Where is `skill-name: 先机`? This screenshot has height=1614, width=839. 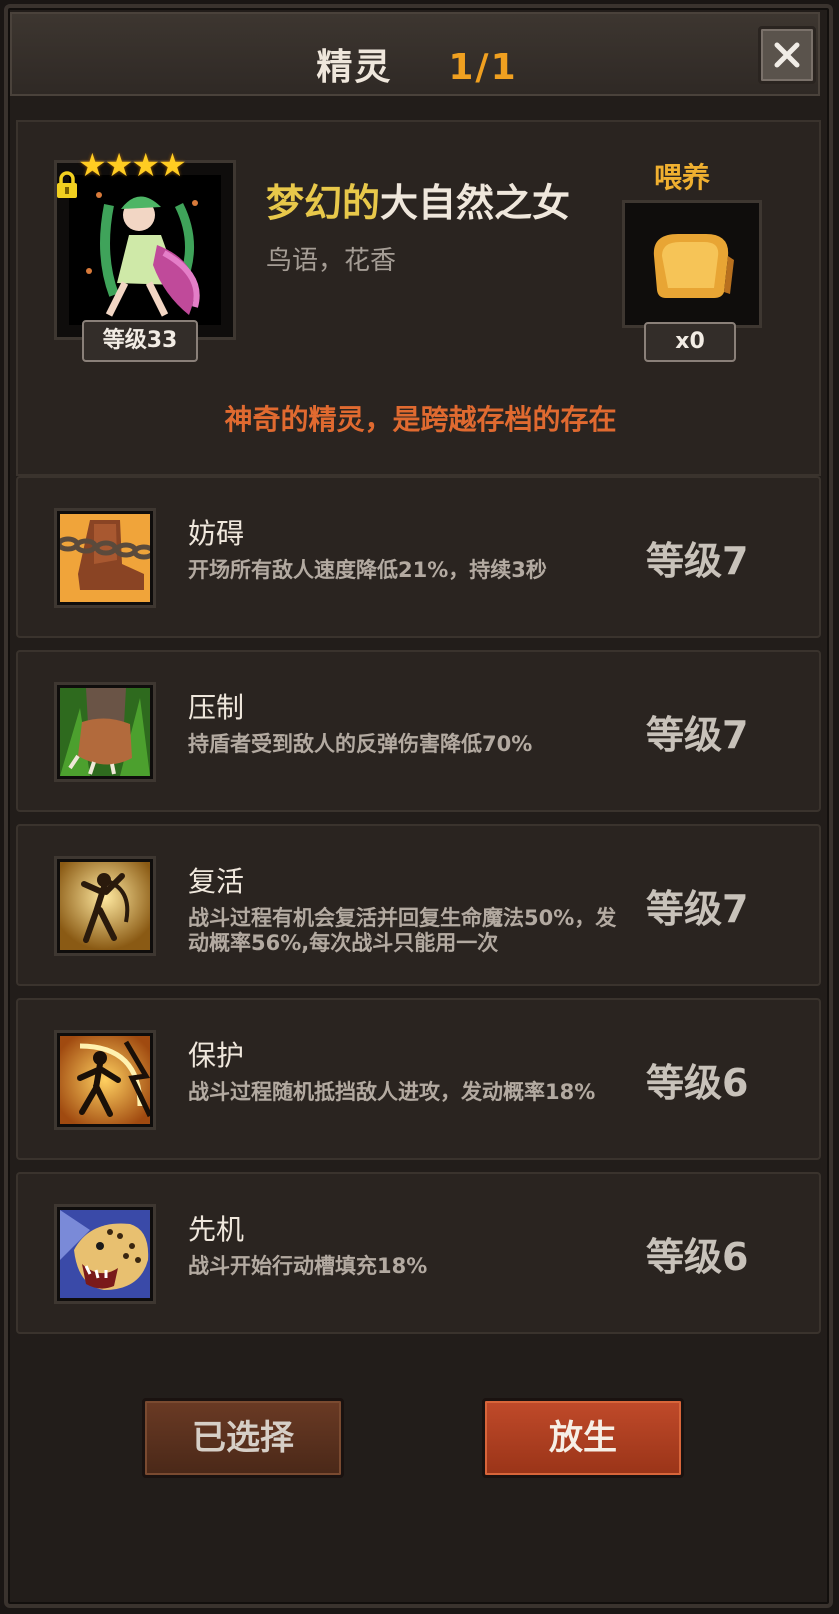
skill-name: 先机 is located at coordinates (216, 1229).